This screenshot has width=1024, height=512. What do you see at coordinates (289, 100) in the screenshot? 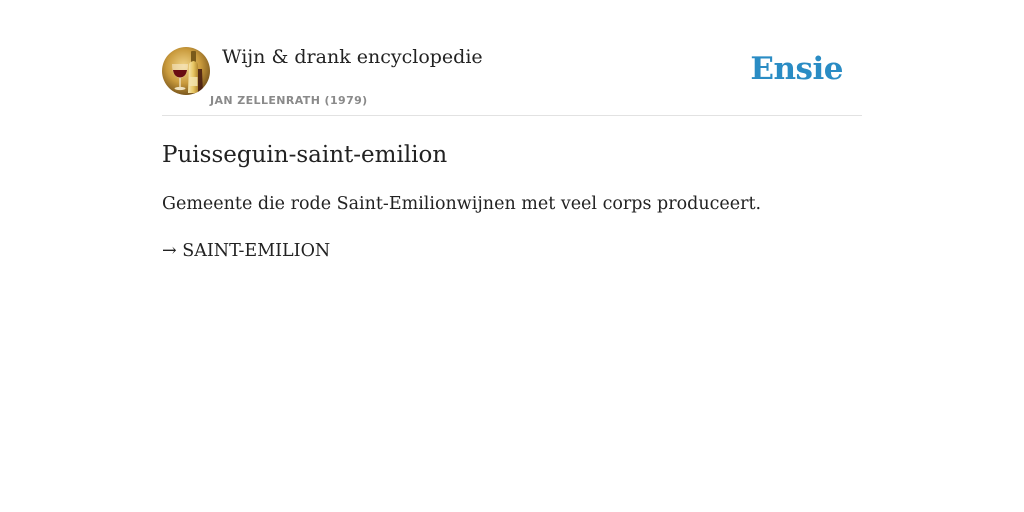
I see `author-label: JAN ZELLENRATH (1979)` at bounding box center [289, 100].